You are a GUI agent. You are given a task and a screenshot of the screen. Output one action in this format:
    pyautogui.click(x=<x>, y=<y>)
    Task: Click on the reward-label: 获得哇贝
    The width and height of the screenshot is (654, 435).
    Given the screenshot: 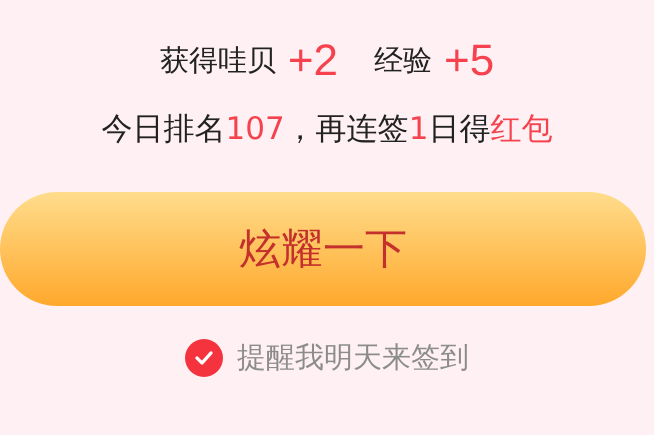 What is the action you would take?
    pyautogui.click(x=218, y=60)
    